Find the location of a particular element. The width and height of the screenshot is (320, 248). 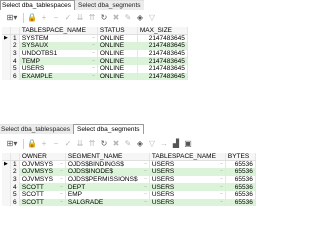

table-row: 4 TEMP ··· ONLINE 2147483645 is located at coordinates (95, 61).